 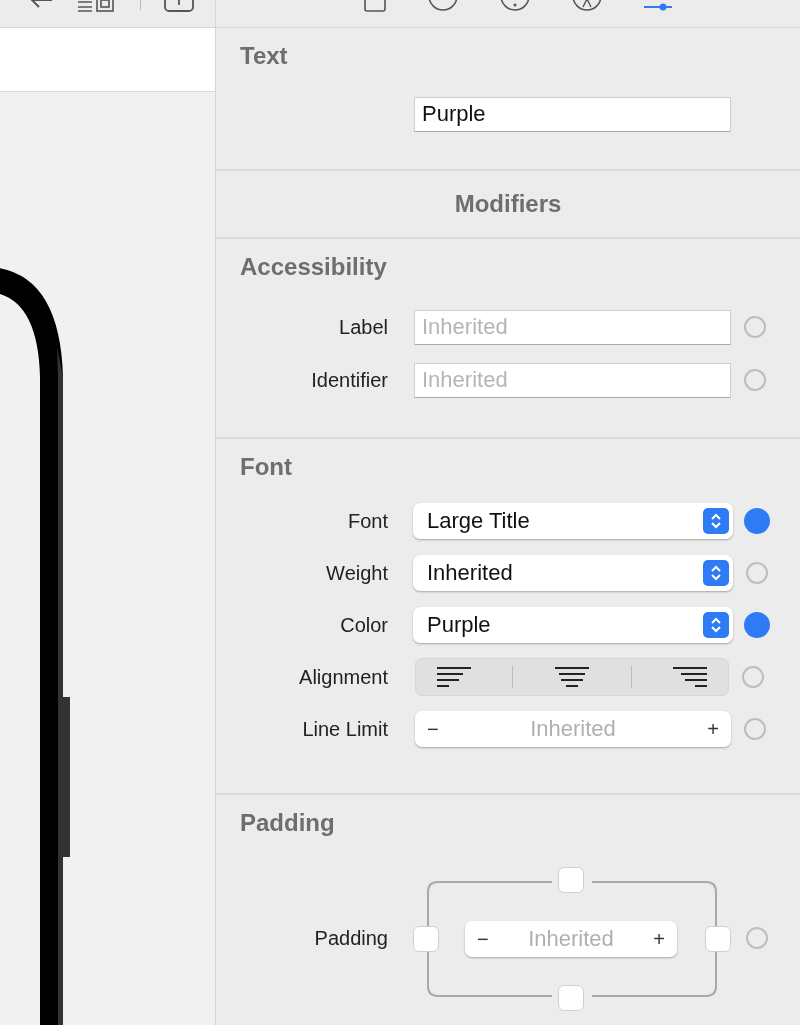 What do you see at coordinates (375, 6) in the screenshot?
I see `file-icon` at bounding box center [375, 6].